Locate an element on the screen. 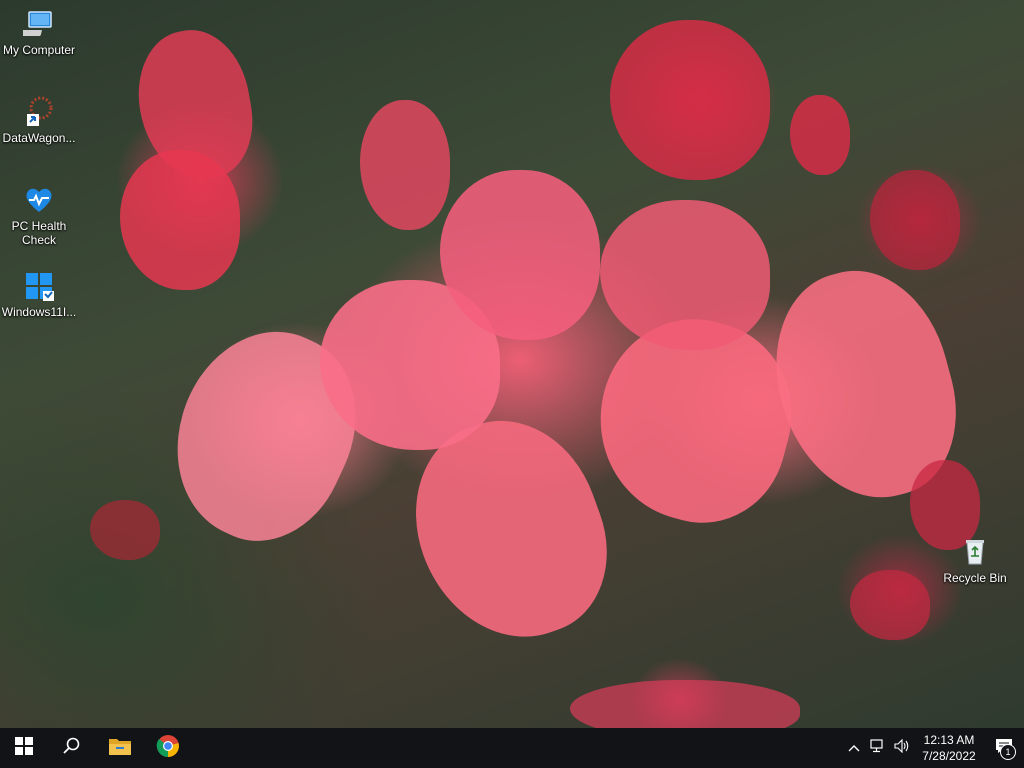  clock-date: 7/28/2022 is located at coordinates (949, 756).